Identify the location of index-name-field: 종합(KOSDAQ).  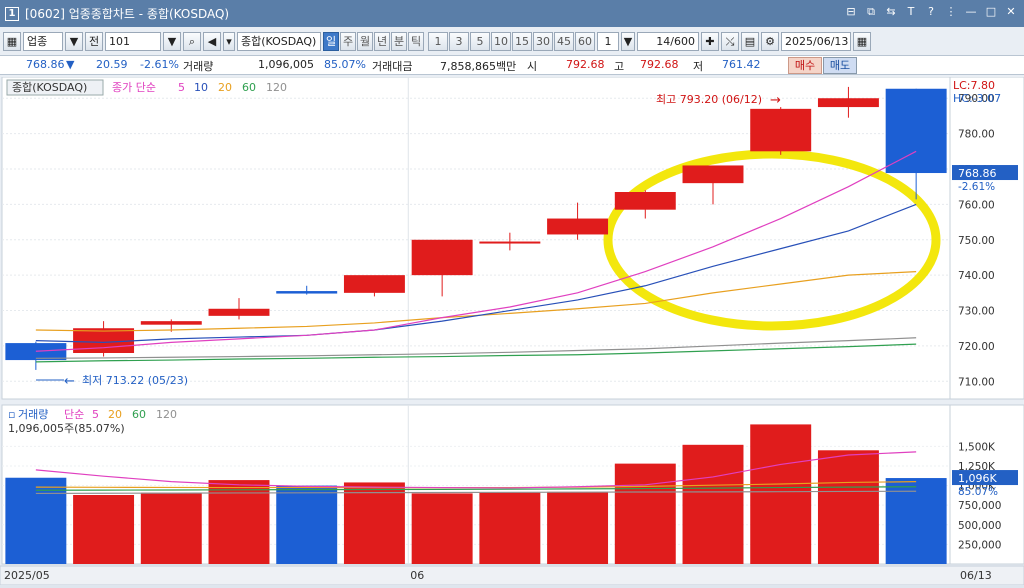
(279, 41).